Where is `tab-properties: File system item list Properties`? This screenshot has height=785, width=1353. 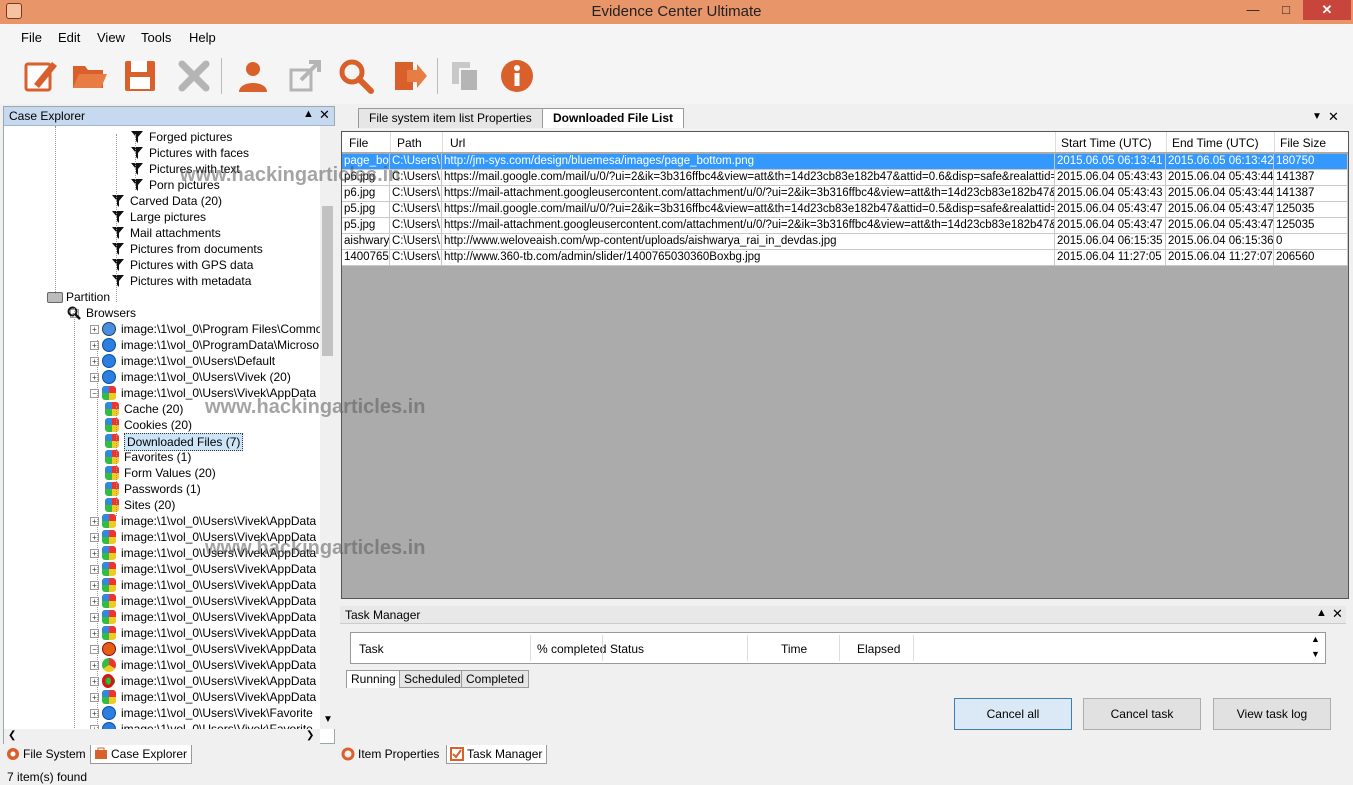
tab-properties: File system item list Properties is located at coordinates (450, 118).